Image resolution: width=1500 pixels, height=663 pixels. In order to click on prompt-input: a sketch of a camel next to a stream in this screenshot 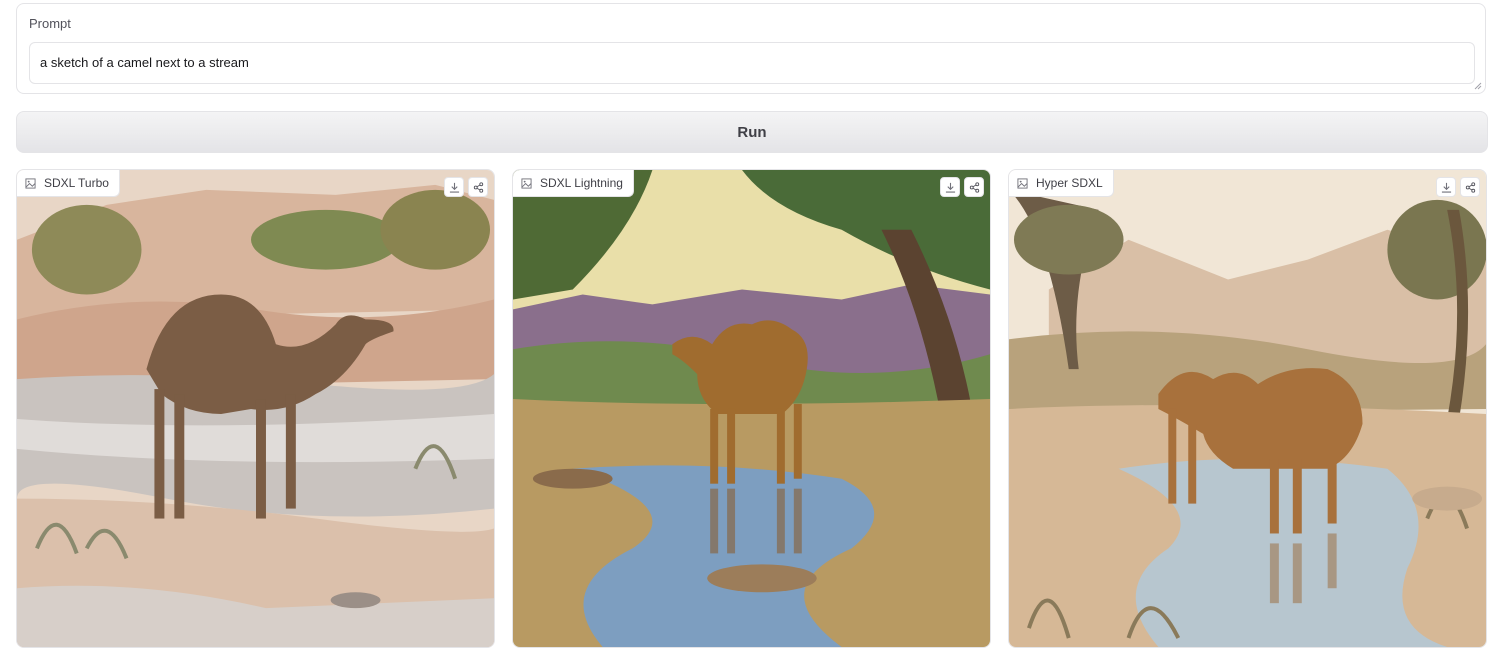, I will do `click(752, 63)`.